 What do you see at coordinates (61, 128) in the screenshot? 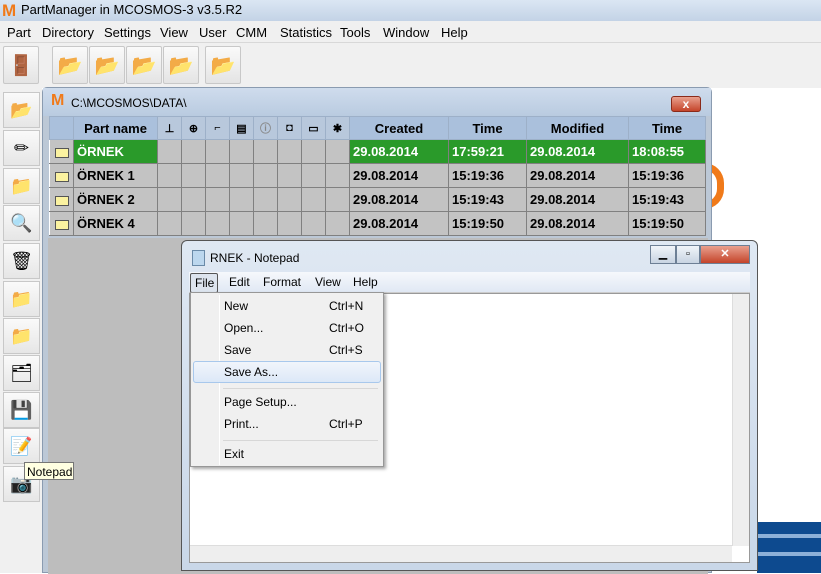
I see `header-blank` at bounding box center [61, 128].